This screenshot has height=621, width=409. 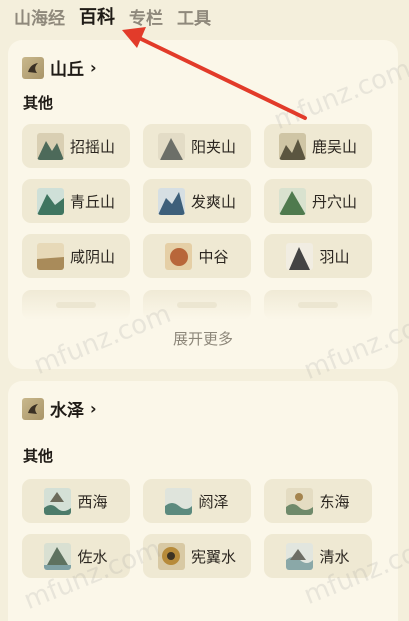 What do you see at coordinates (214, 73) in the screenshot?
I see `annotation-arrow-icon` at bounding box center [214, 73].